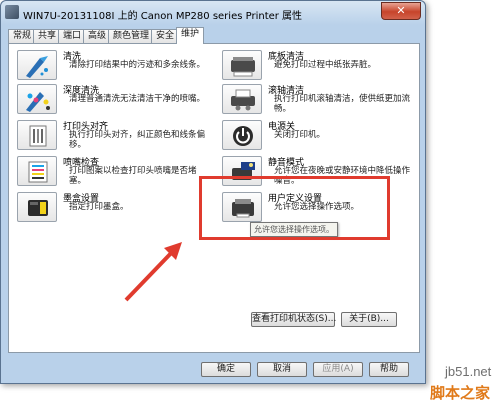 The width and height of the screenshot is (500, 409). Describe the element at coordinates (338, 369) in the screenshot. I see `apply-button: 应用(A)` at that location.